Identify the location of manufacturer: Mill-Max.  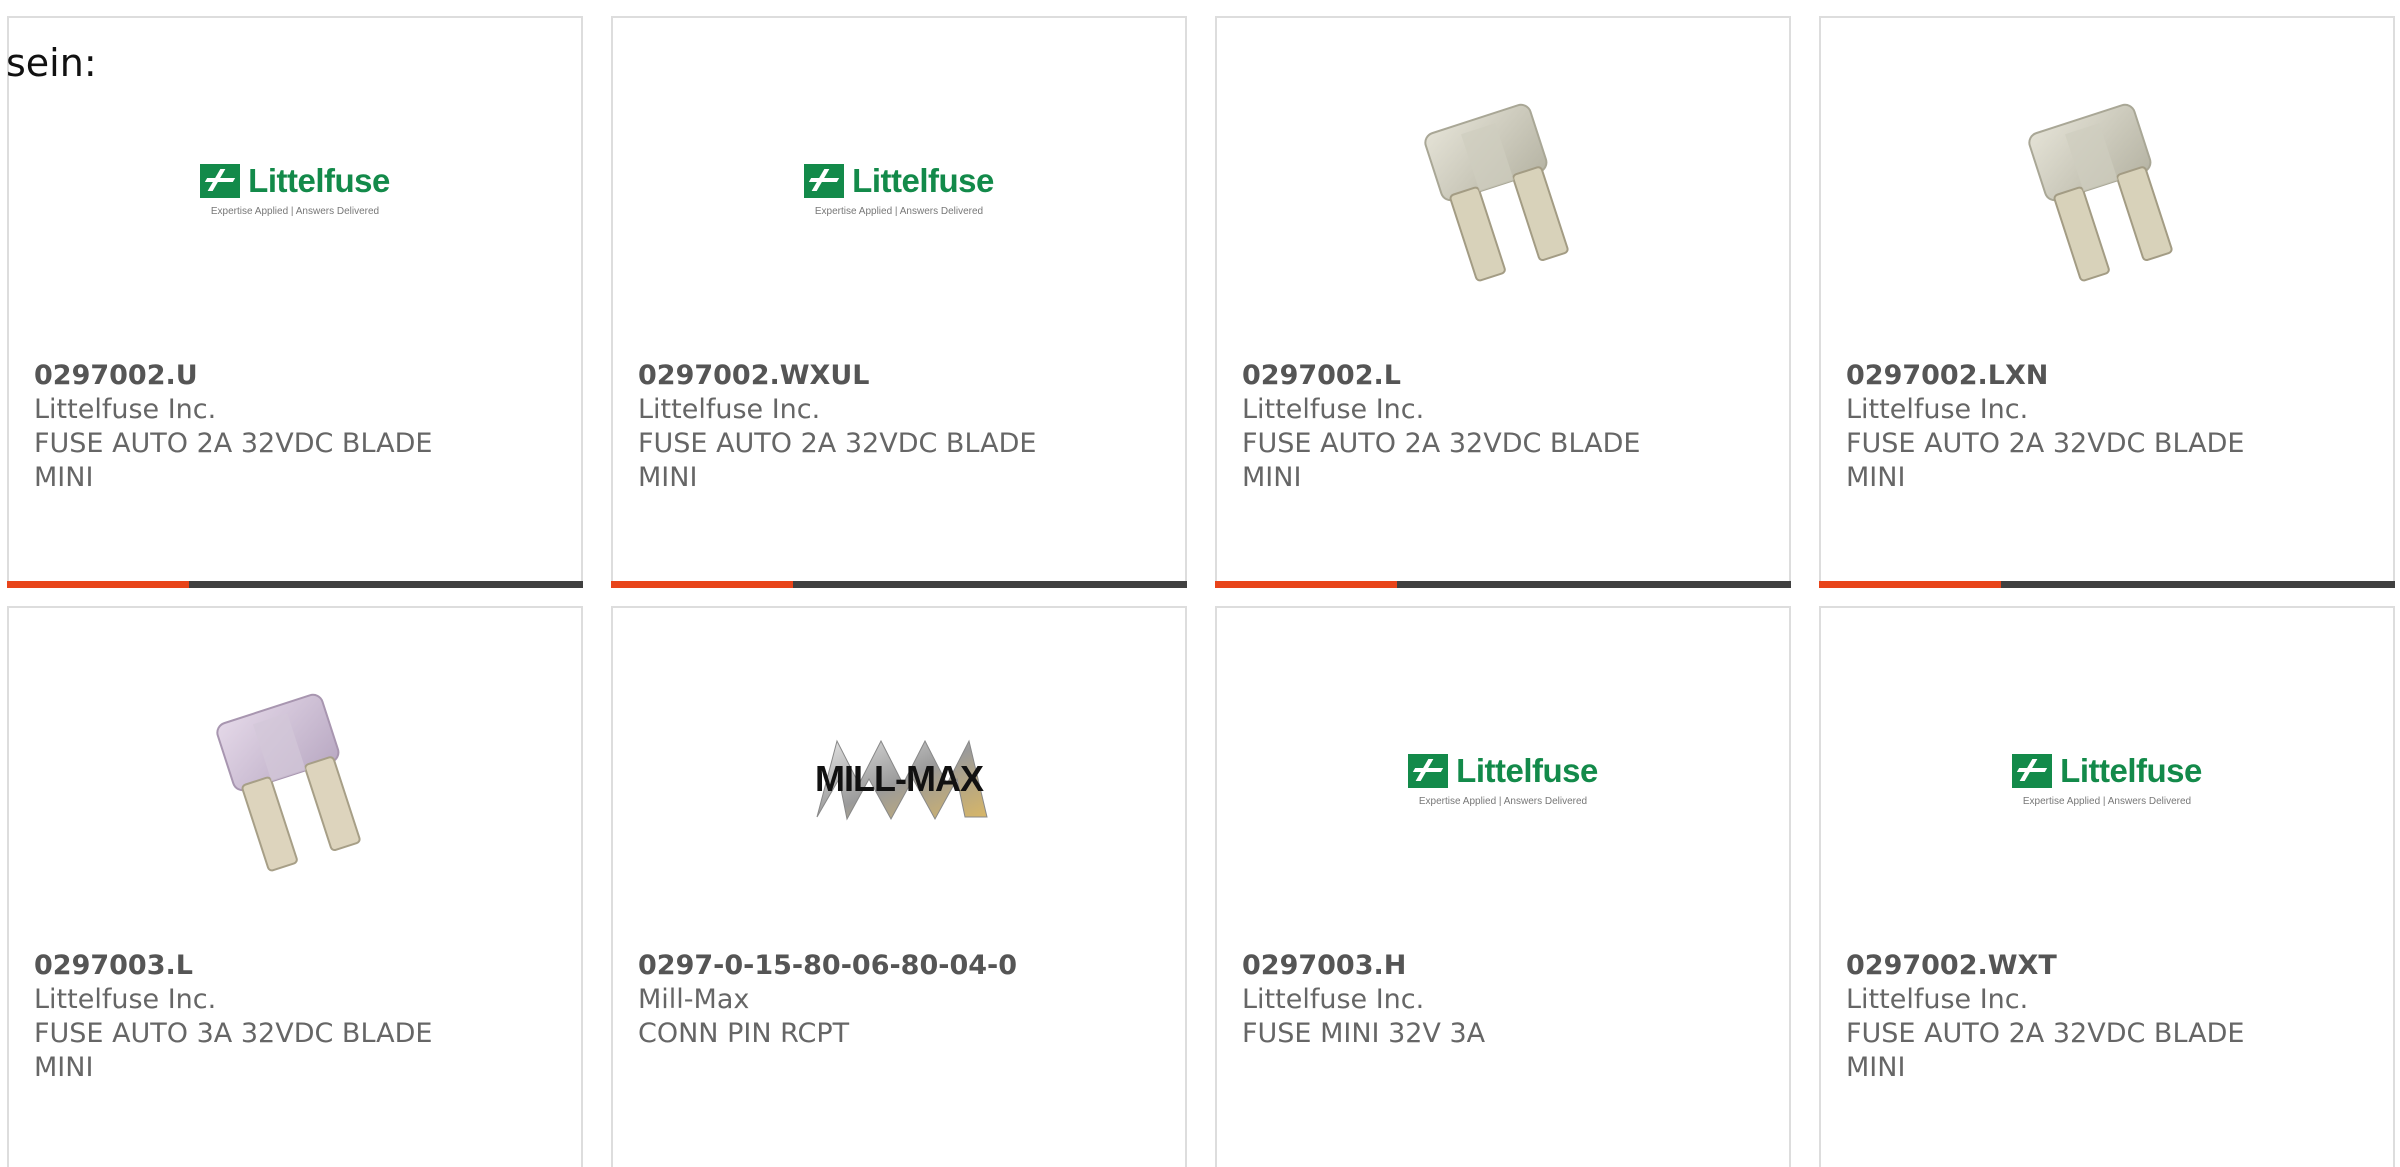
(694, 999).